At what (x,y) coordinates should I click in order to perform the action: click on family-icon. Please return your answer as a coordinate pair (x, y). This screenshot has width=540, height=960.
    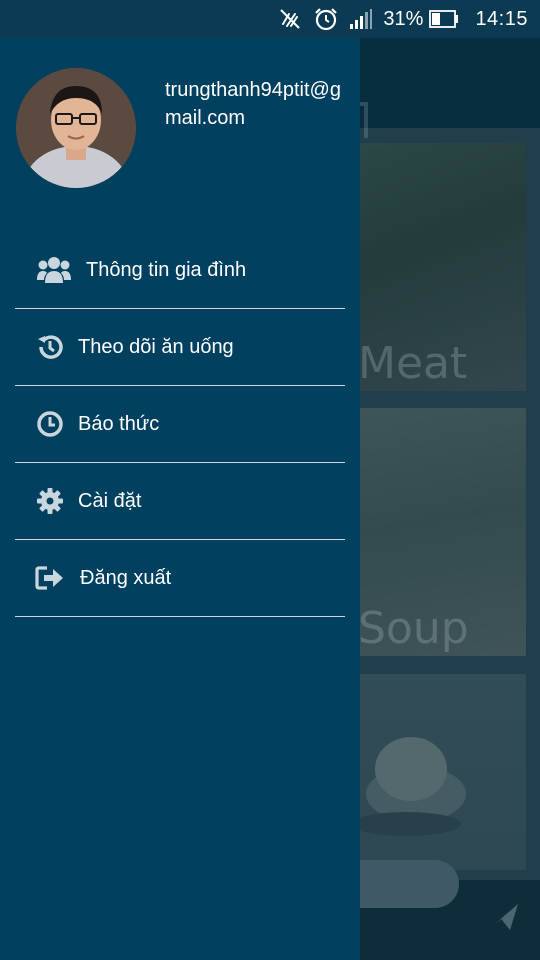
    Looking at the image, I should click on (54, 270).